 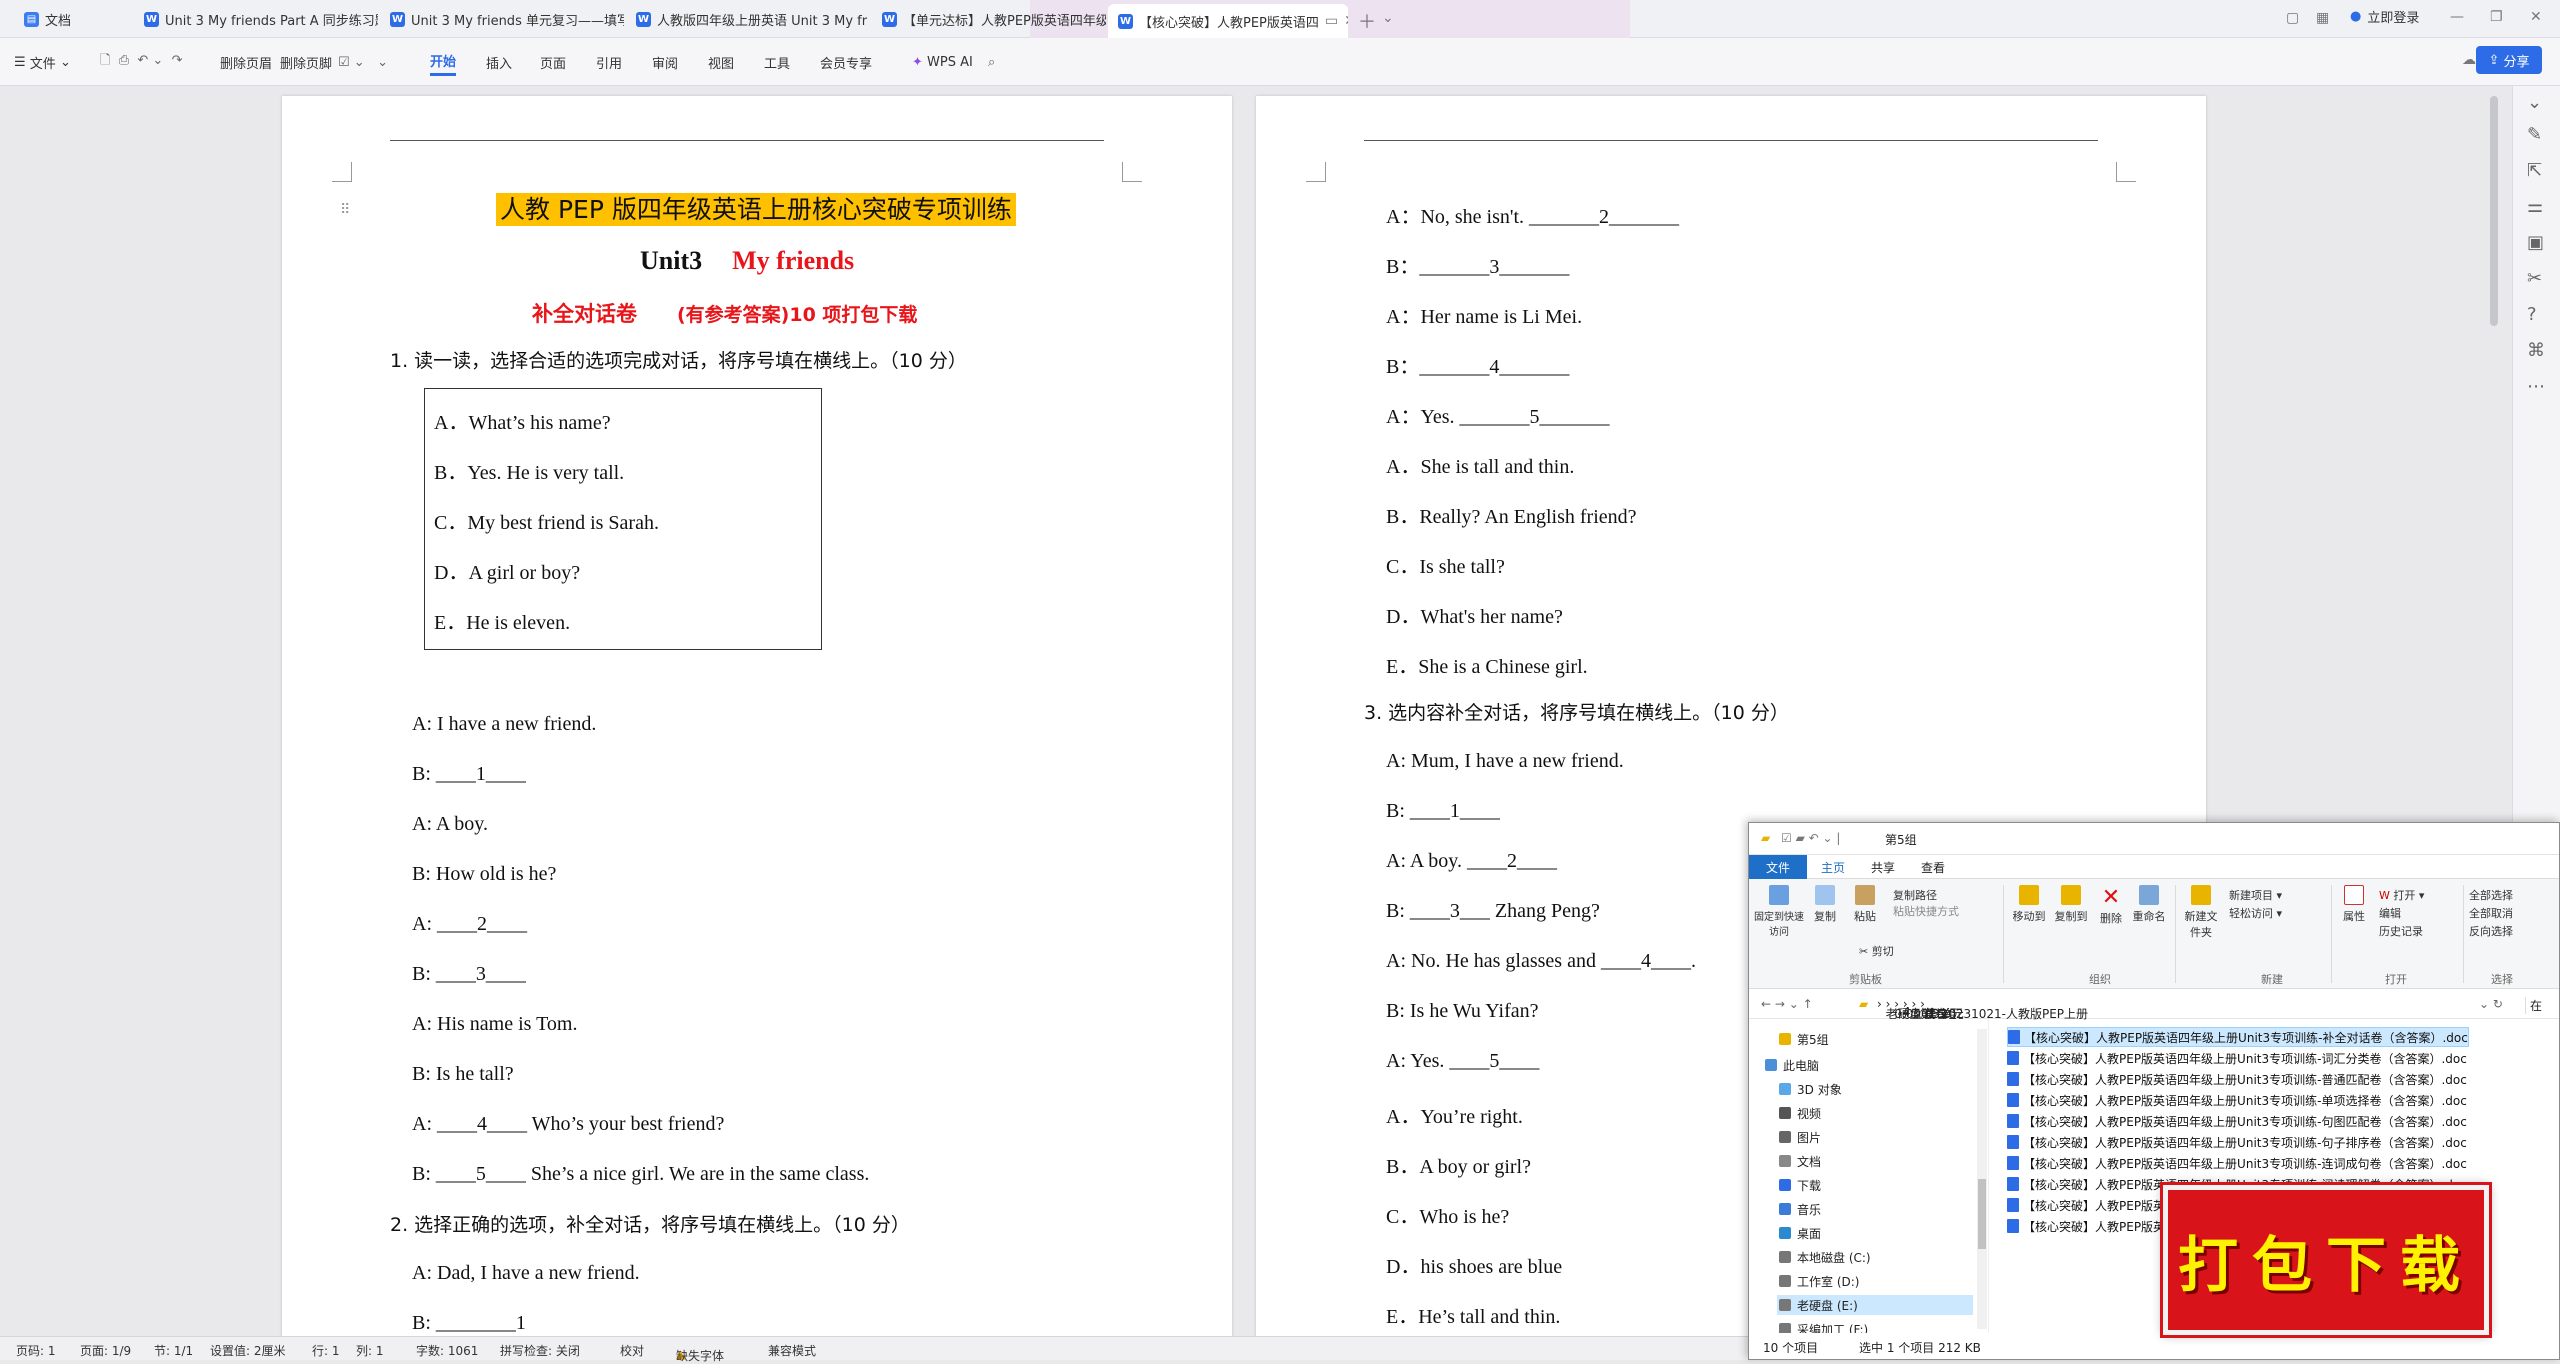 I want to click on copy-path-button: 复制路径, so click(x=1915, y=895).